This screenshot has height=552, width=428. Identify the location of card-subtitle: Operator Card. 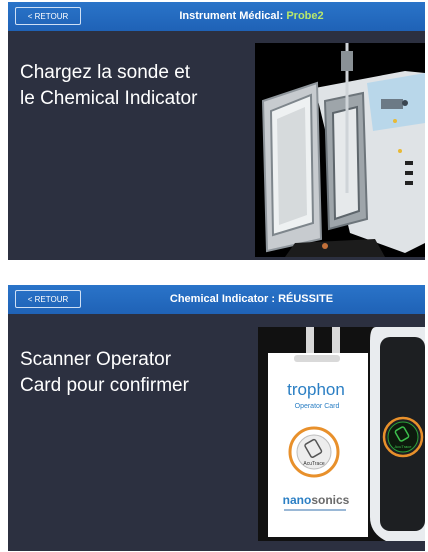
(317, 406).